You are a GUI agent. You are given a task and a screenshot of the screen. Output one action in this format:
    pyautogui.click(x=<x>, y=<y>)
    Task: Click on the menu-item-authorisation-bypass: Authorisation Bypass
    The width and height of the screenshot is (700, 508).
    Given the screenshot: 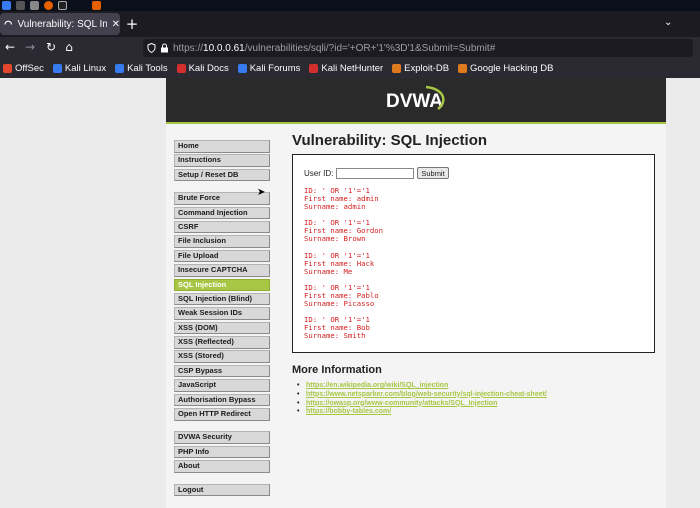 What is the action you would take?
    pyautogui.click(x=222, y=400)
    